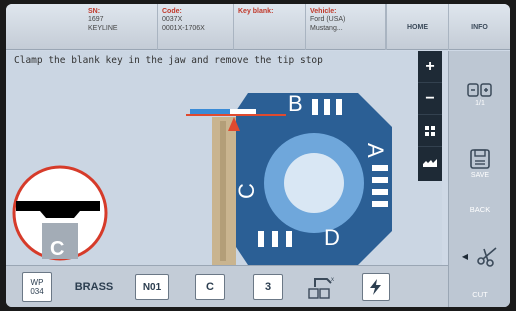 The width and height of the screenshot is (516, 311). Describe the element at coordinates (328, 19) in the screenshot. I see `vehicle-value: Ford (USA)` at that location.